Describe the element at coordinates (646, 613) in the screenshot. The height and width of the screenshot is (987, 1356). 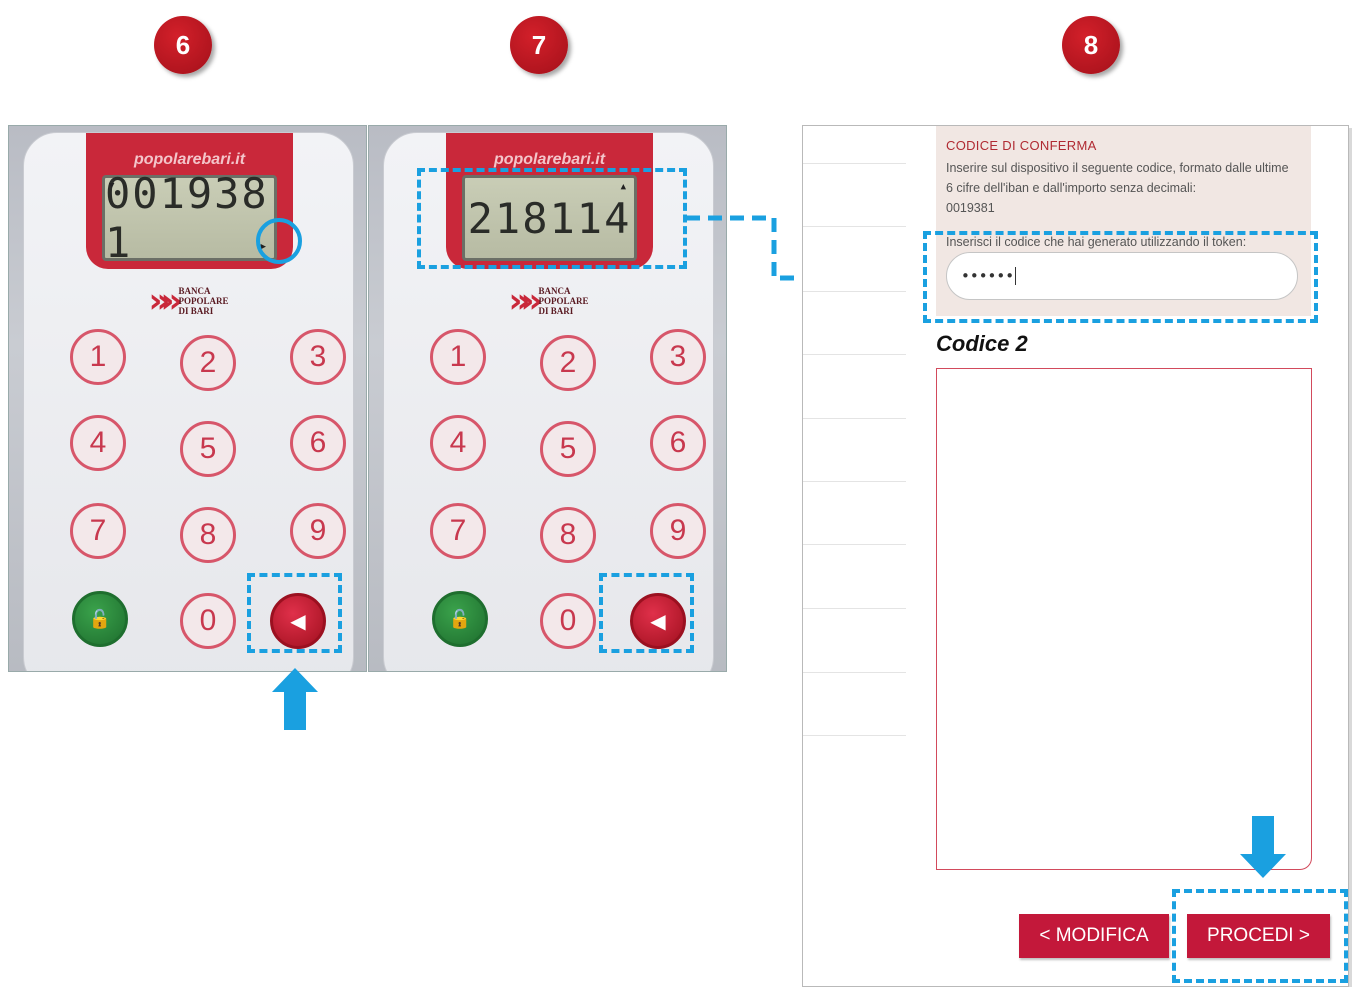
I see `arrow-key-highlight-step7` at that location.